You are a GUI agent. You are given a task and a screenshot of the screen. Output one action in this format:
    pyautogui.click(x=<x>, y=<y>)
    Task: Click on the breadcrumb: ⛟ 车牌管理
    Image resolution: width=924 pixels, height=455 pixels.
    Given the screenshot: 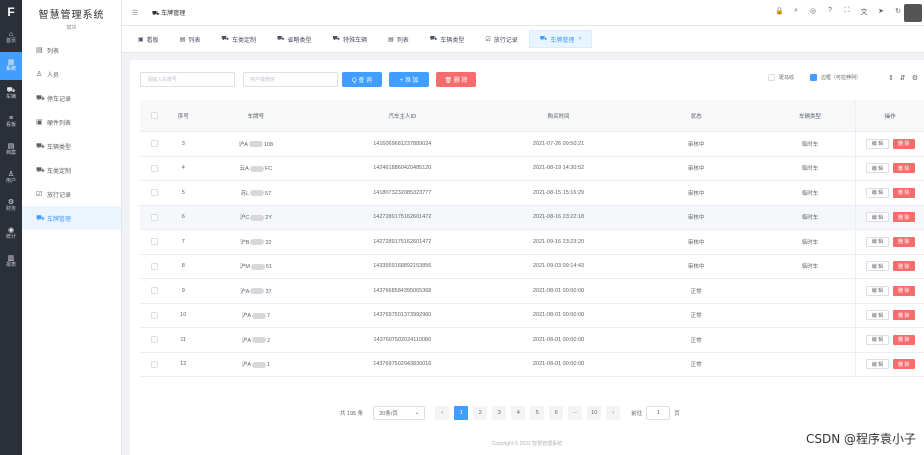 What is the action you would take?
    pyautogui.click(x=168, y=13)
    